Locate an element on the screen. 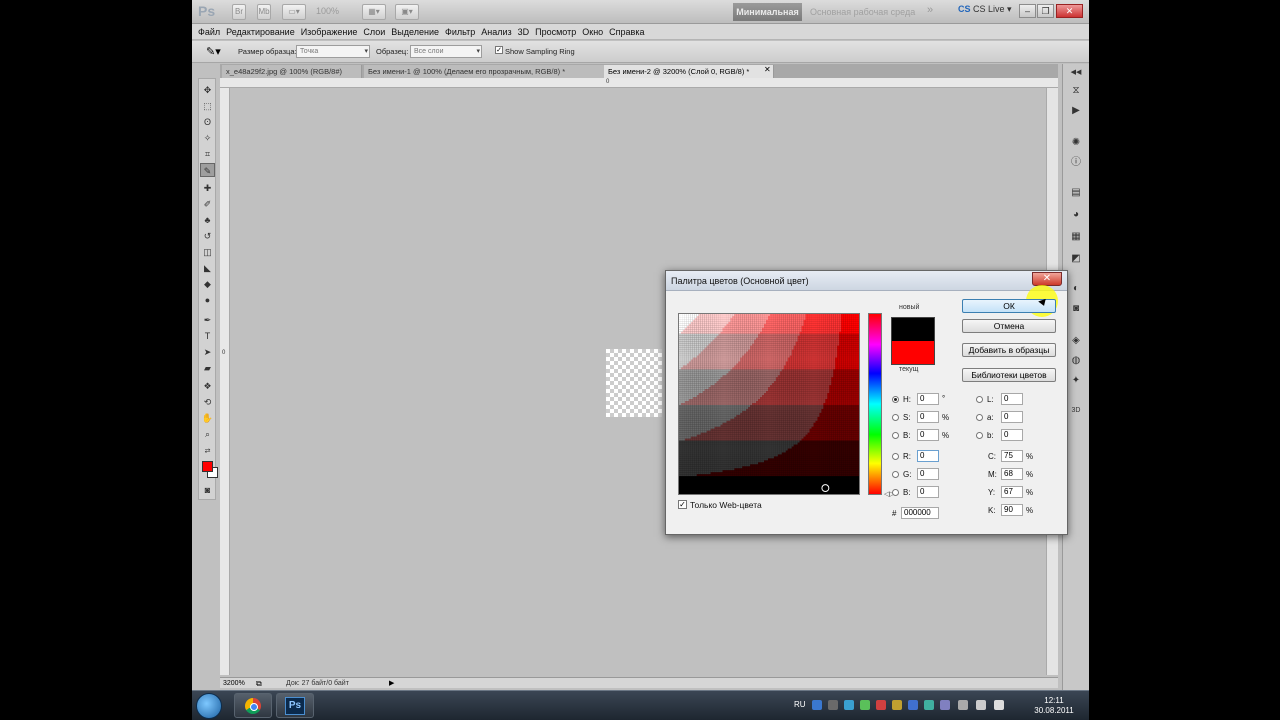 The image size is (1280, 720). paint-bucket-tool-icon: ◣ is located at coordinates (207, 268).